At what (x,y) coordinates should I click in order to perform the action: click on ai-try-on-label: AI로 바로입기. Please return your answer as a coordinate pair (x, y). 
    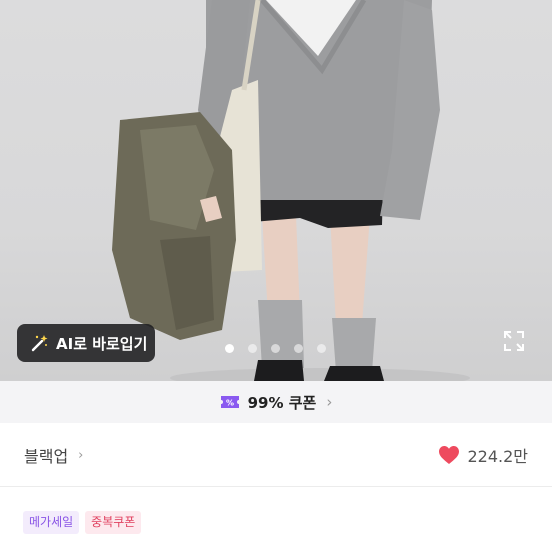
    Looking at the image, I should click on (102, 343).